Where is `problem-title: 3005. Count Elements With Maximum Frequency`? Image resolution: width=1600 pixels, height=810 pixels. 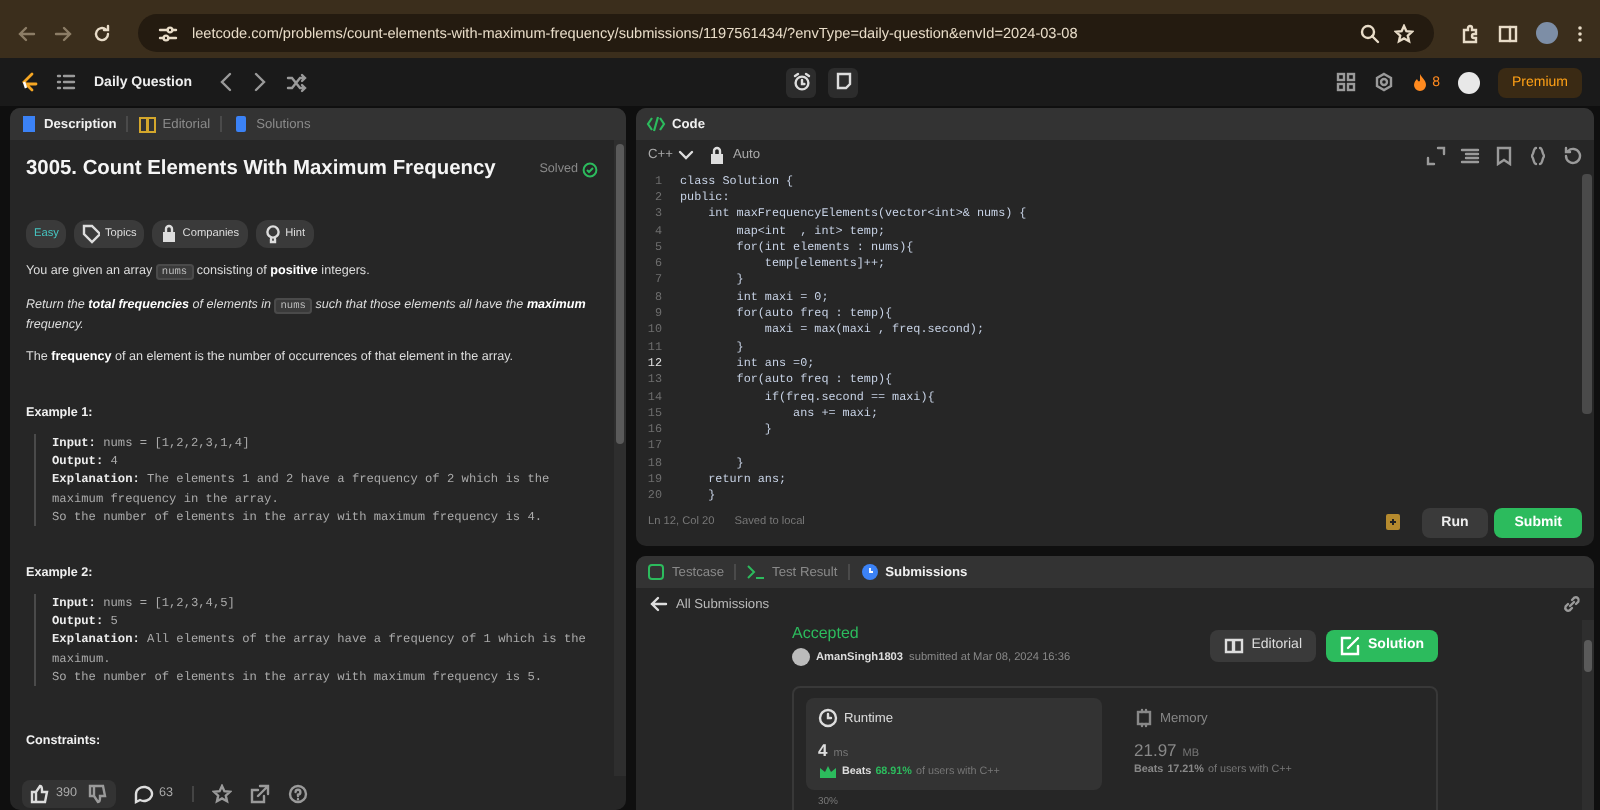 problem-title: 3005. Count Elements With Maximum Frequency is located at coordinates (261, 169).